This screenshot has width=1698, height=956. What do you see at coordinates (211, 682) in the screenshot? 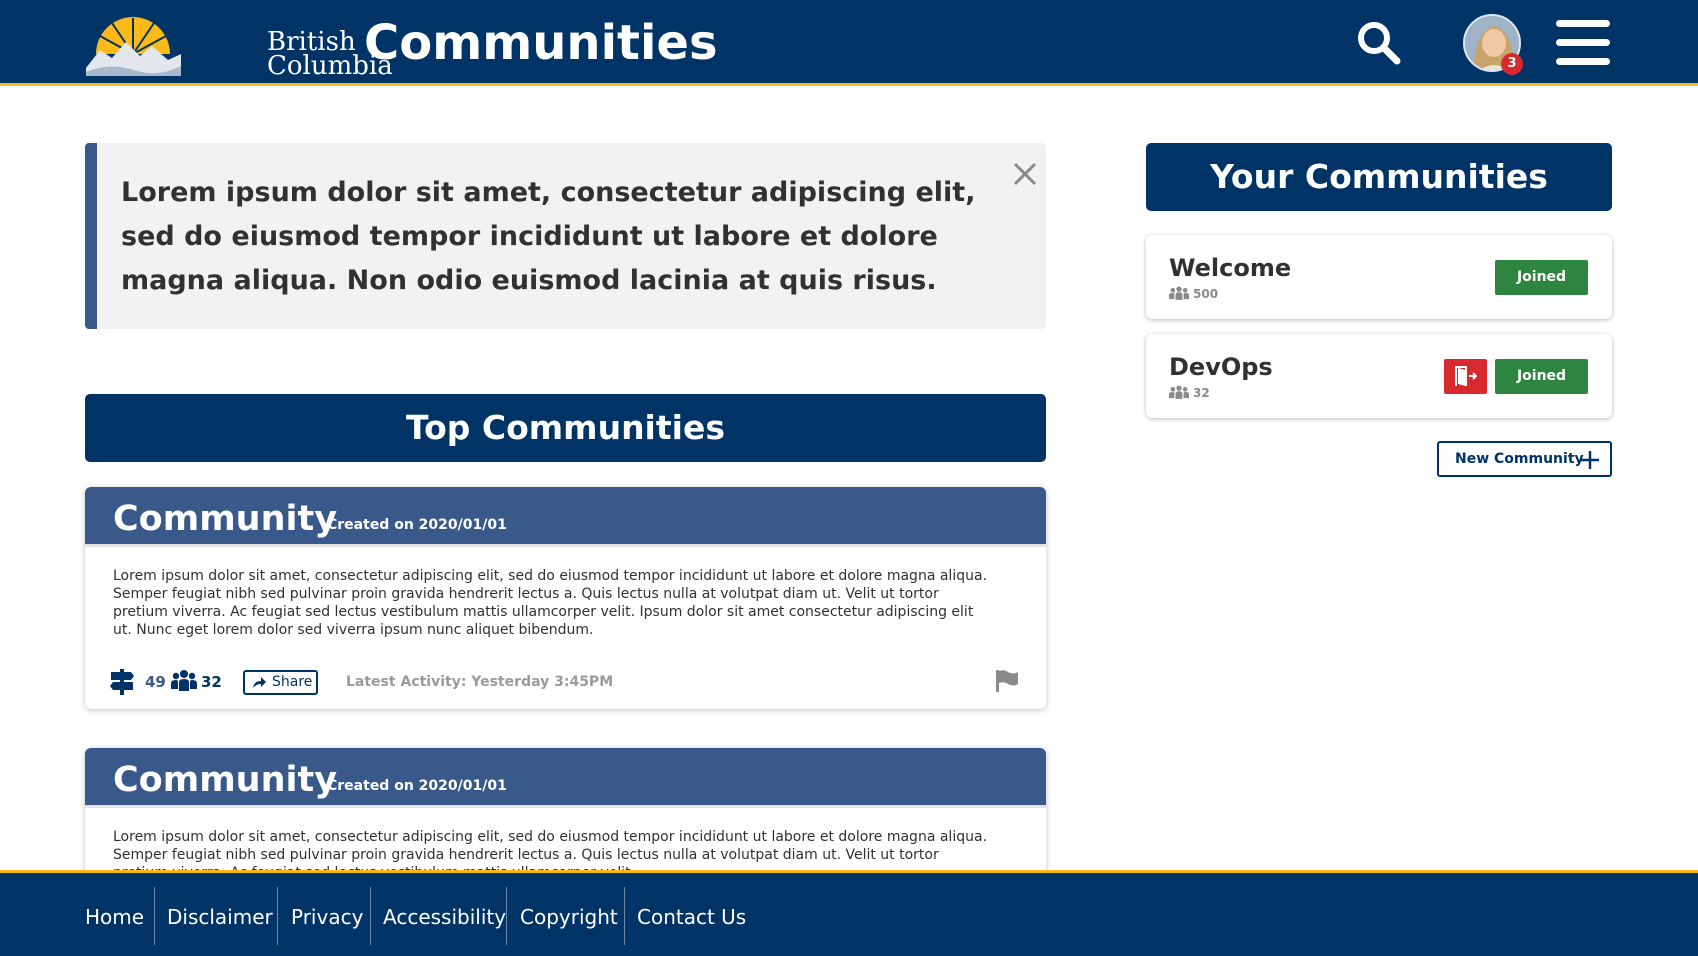
I see `members-count: 32` at bounding box center [211, 682].